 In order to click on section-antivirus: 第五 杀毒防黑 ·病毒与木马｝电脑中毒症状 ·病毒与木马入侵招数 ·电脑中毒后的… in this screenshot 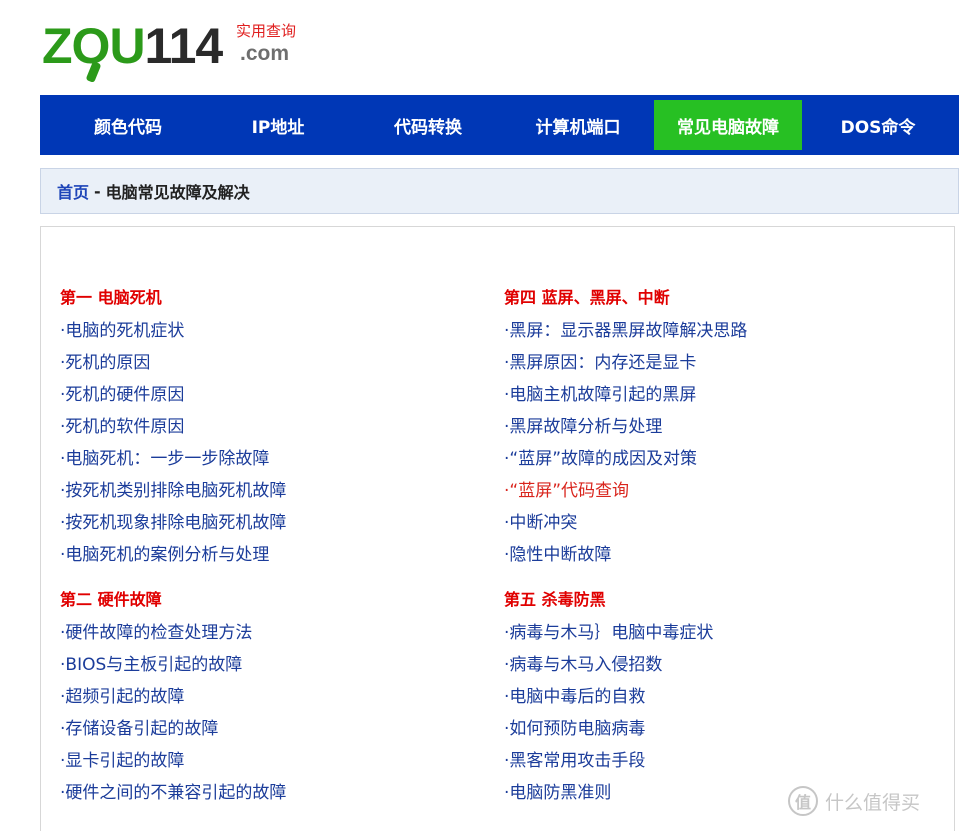, I will do `click(714, 699)`.